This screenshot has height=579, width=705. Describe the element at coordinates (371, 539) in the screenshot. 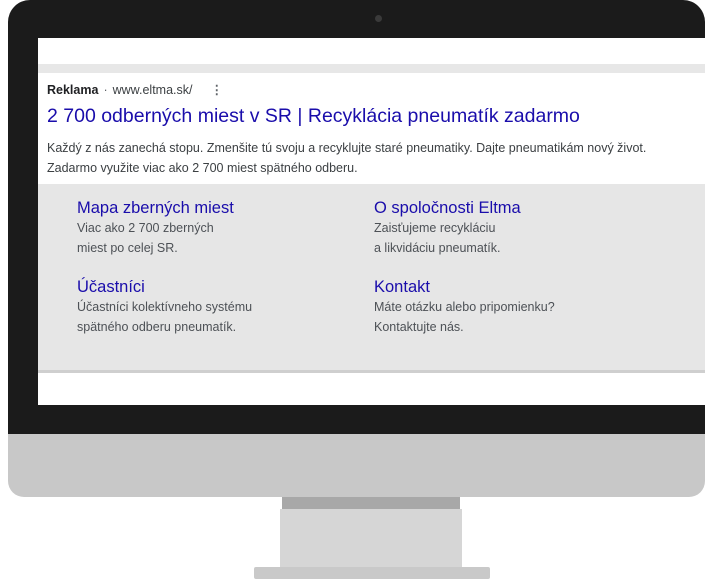

I see `monitor-stand` at that location.